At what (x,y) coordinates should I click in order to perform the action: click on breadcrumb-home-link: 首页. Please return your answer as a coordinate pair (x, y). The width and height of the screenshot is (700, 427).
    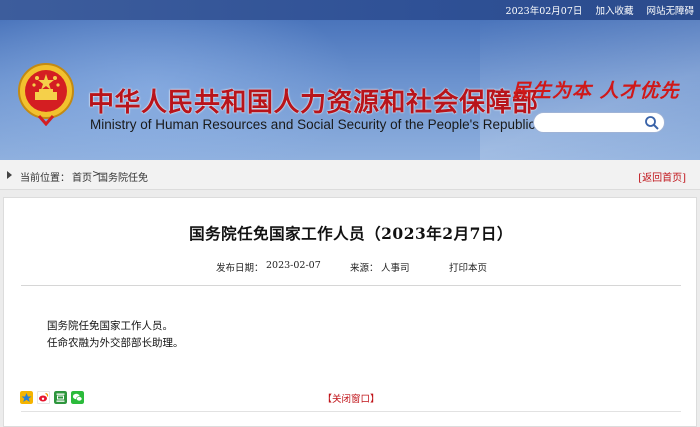
    Looking at the image, I should click on (82, 176).